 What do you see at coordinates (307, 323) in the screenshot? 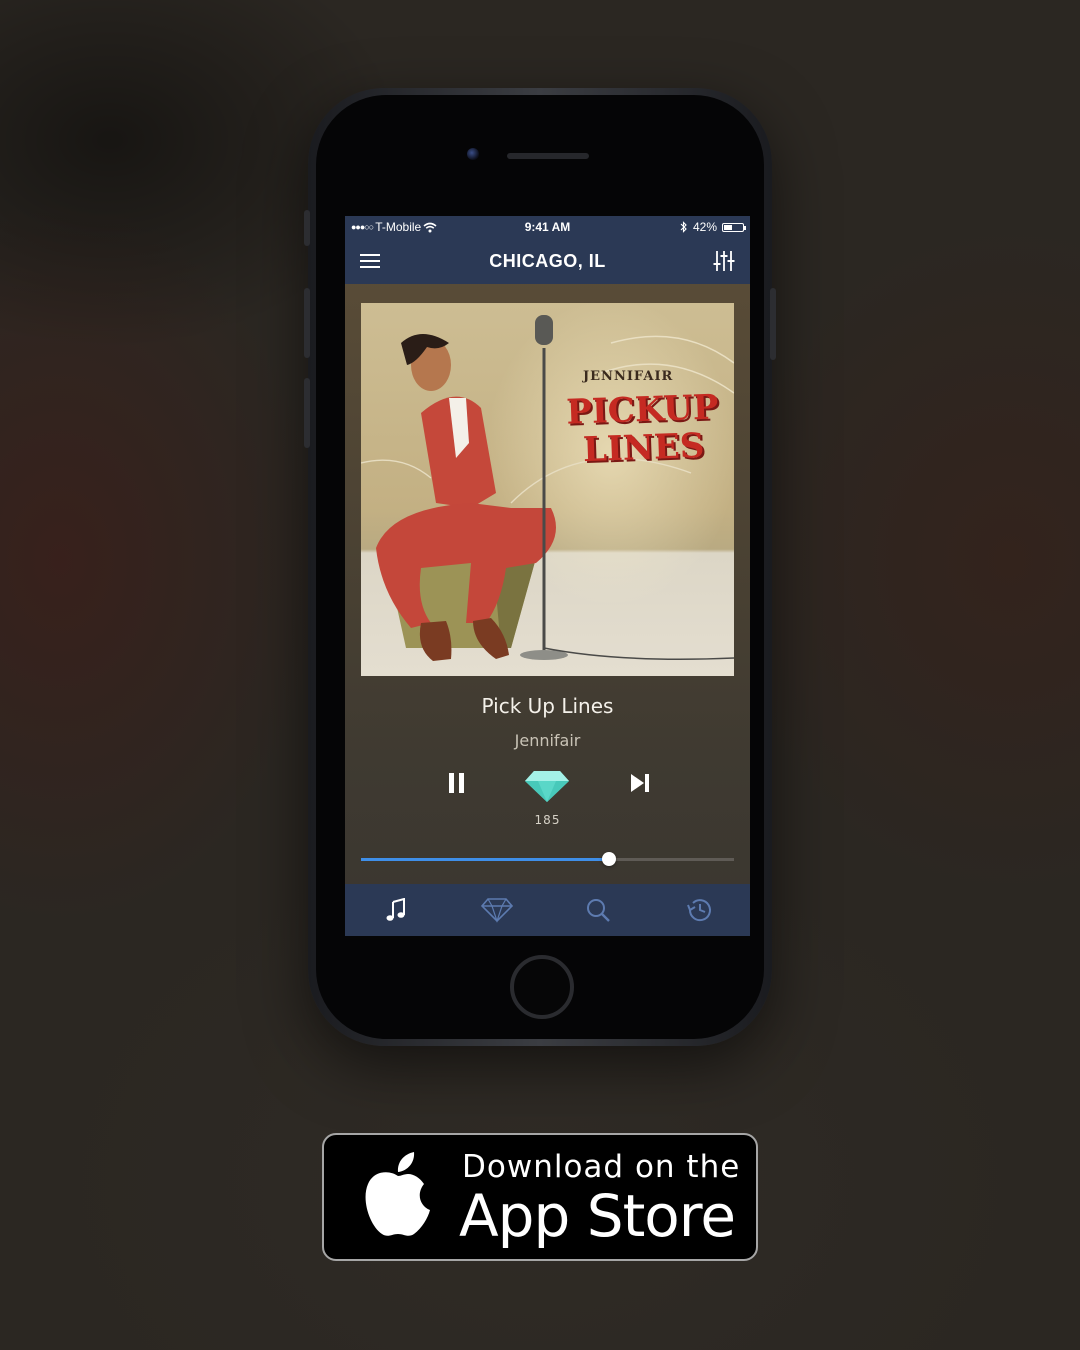
I see `volume-up-button` at bounding box center [307, 323].